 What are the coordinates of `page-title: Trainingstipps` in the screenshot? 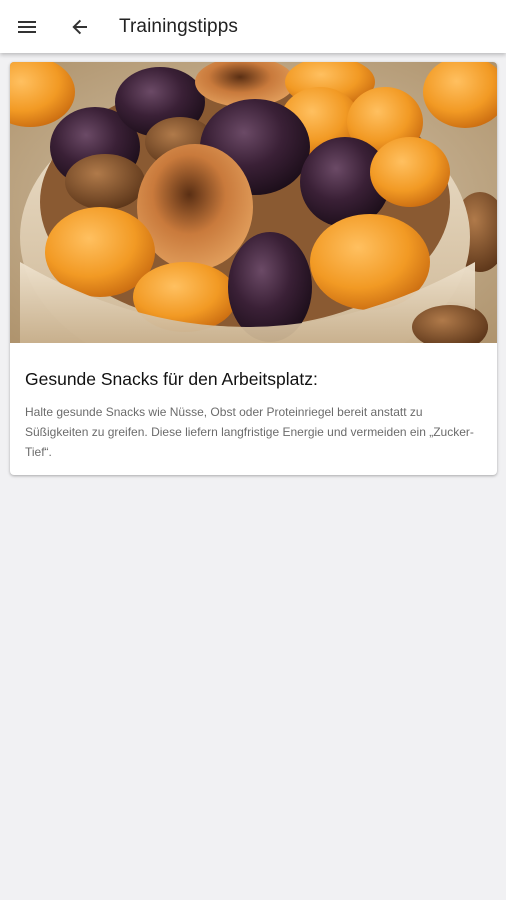 It's located at (178, 26).